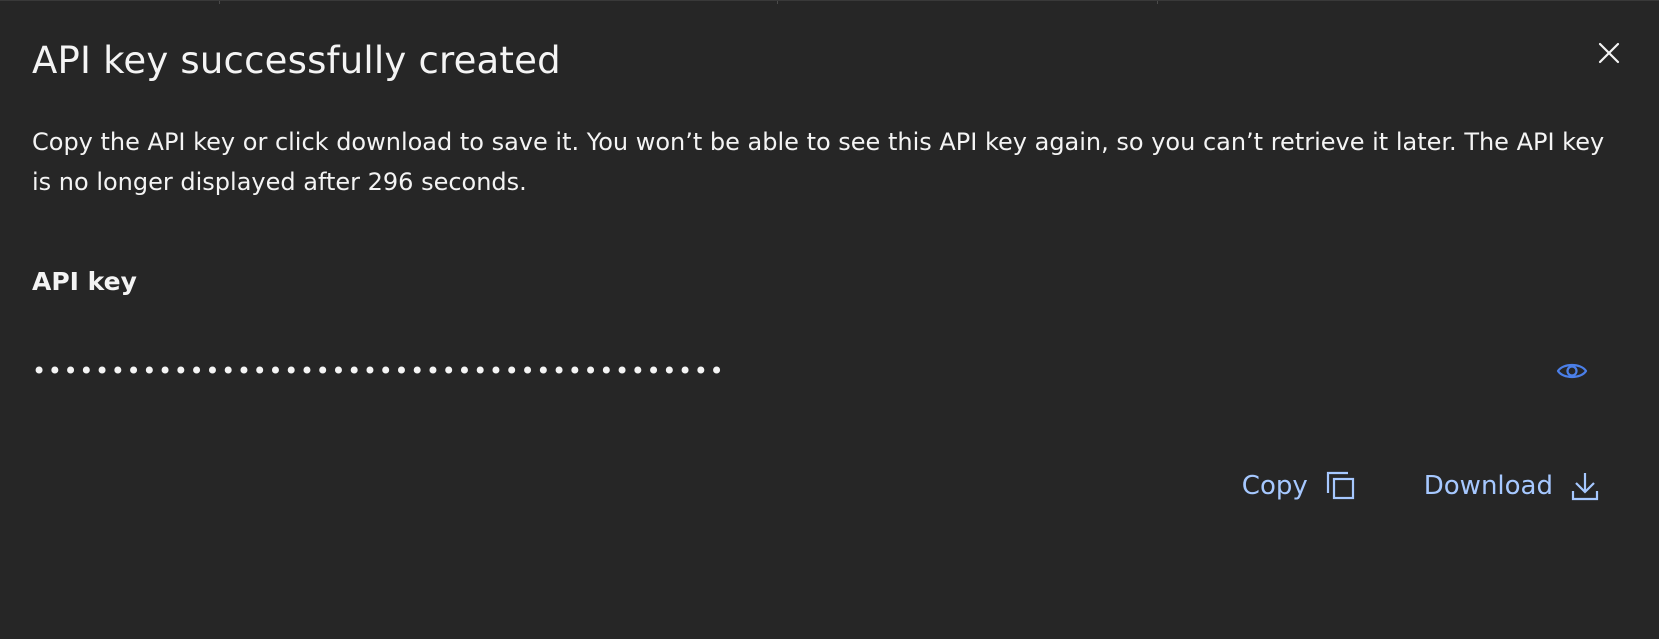 The image size is (1659, 639). I want to click on api-key-label: API key, so click(84, 281).